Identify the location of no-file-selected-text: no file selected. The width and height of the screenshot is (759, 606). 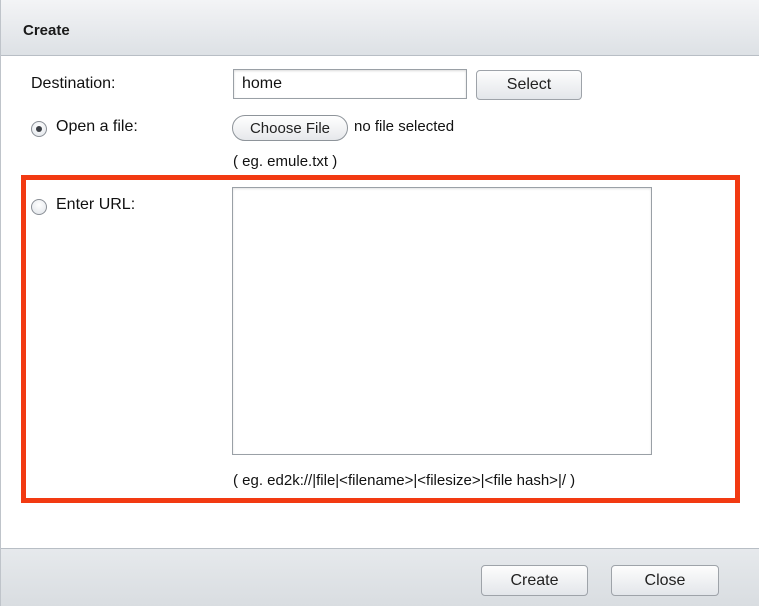
(404, 126).